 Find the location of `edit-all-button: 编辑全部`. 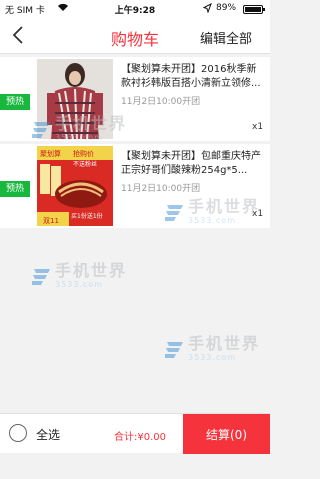

edit-all-button: 编辑全部 is located at coordinates (226, 37).